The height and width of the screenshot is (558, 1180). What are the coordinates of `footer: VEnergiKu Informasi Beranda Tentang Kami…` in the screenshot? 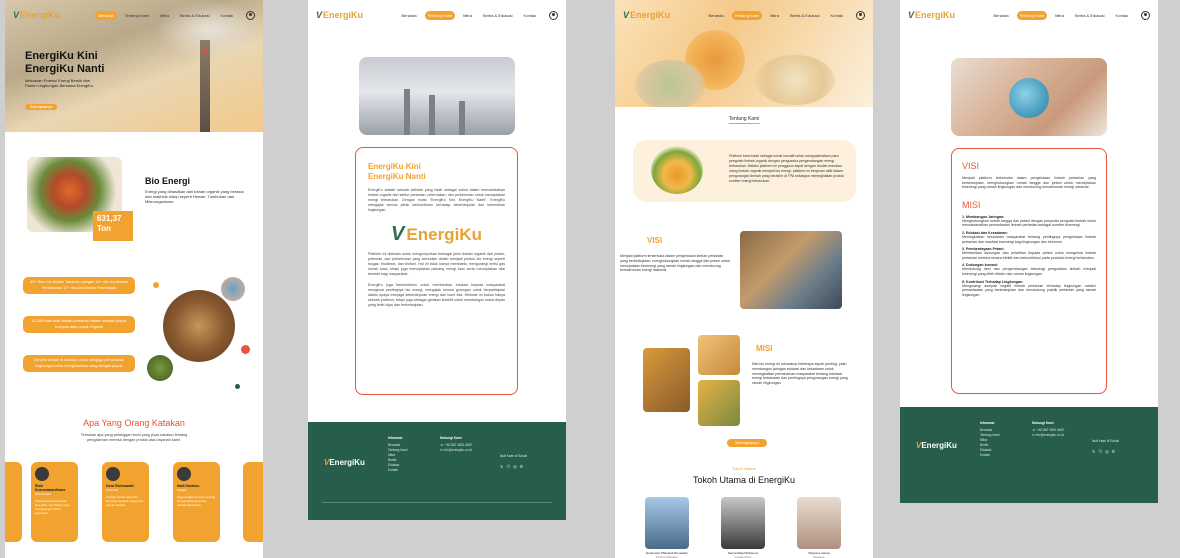 It's located at (437, 471).